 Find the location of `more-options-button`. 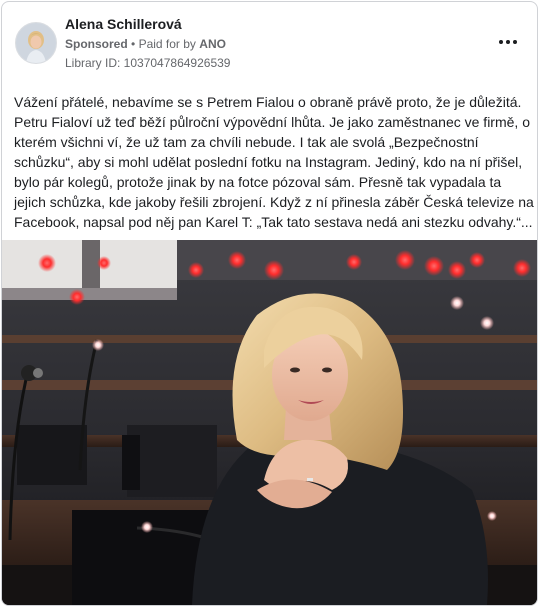

more-options-button is located at coordinates (508, 42).